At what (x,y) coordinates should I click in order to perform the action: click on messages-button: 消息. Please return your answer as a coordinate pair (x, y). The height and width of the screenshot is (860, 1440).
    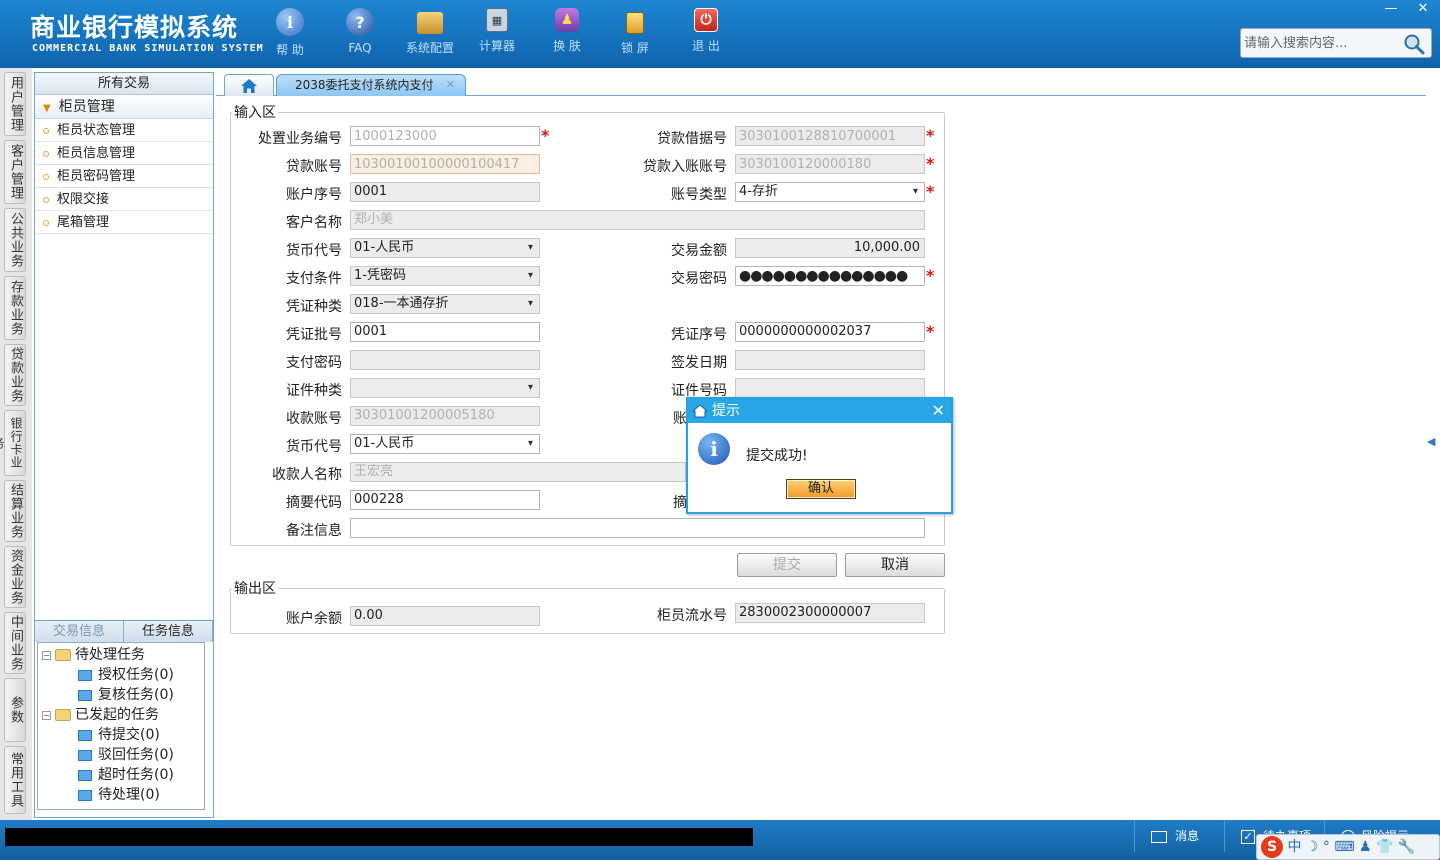
    Looking at the image, I should click on (1179, 836).